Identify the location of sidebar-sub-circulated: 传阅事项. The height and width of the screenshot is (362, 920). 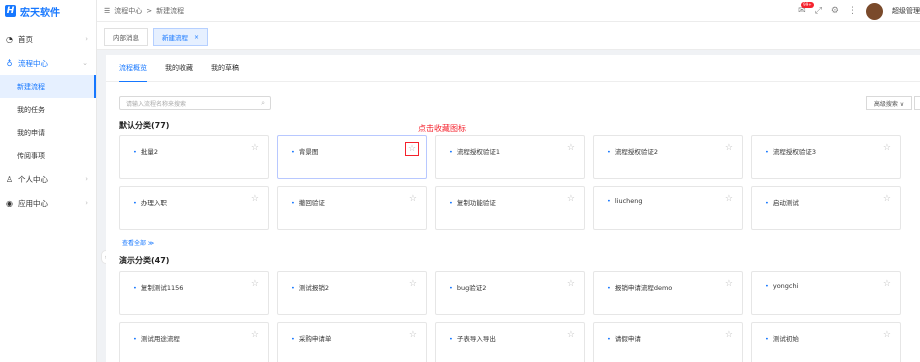
(48, 155).